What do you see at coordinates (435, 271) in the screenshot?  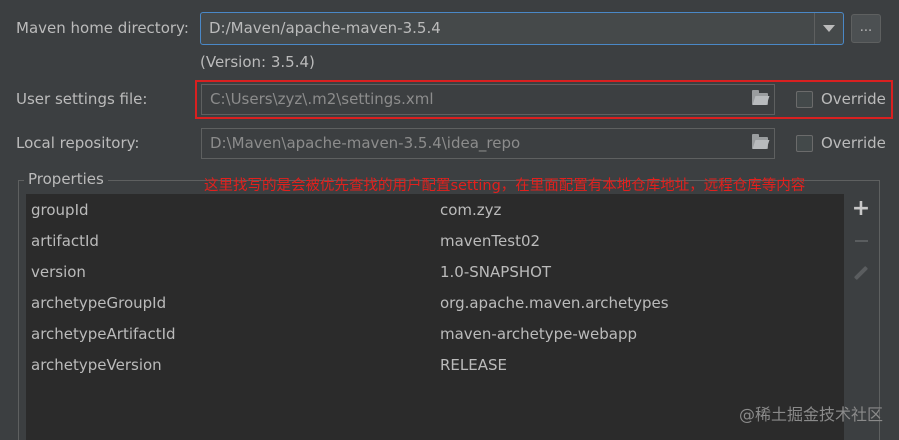 I see `table-row: version 1.0-SNAPSHOT` at bounding box center [435, 271].